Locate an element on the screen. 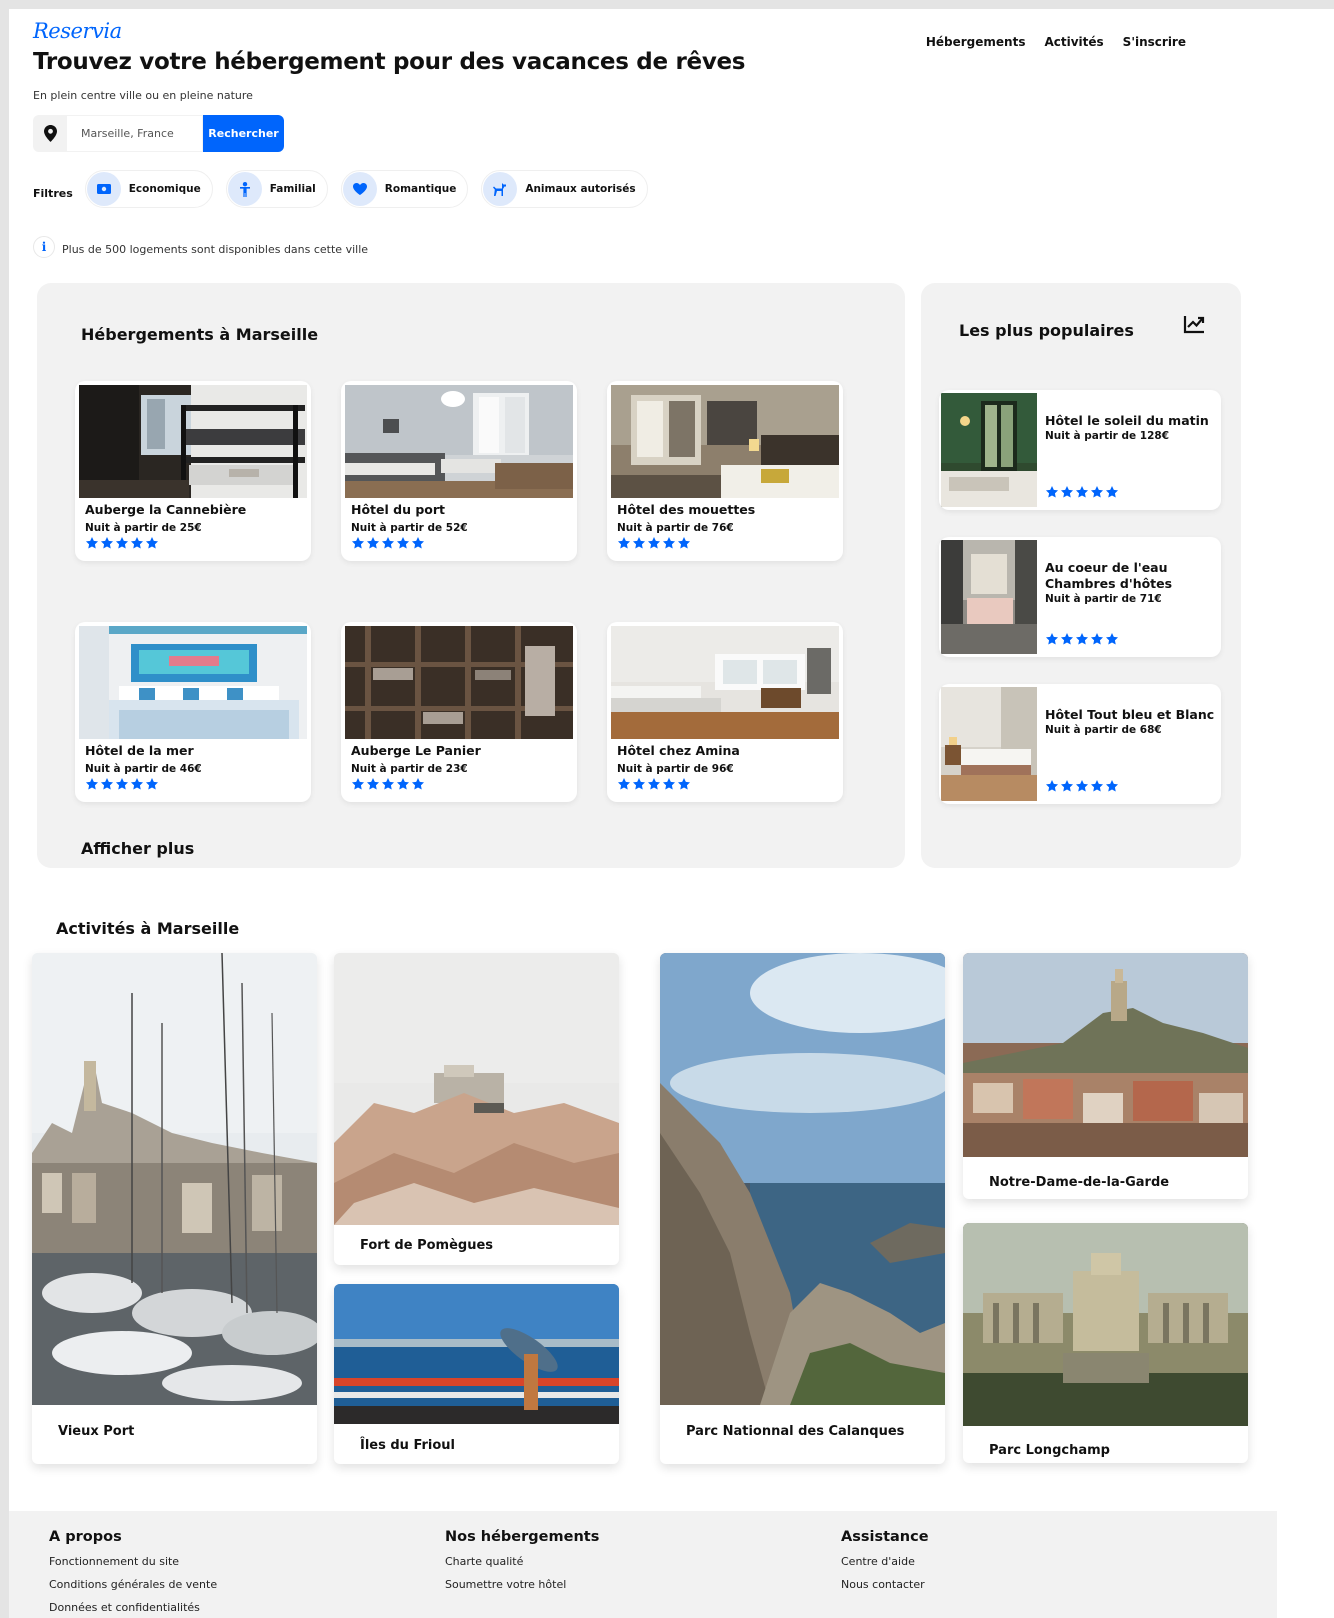 The image size is (1334, 1618). filter-label: Familial is located at coordinates (292, 189).